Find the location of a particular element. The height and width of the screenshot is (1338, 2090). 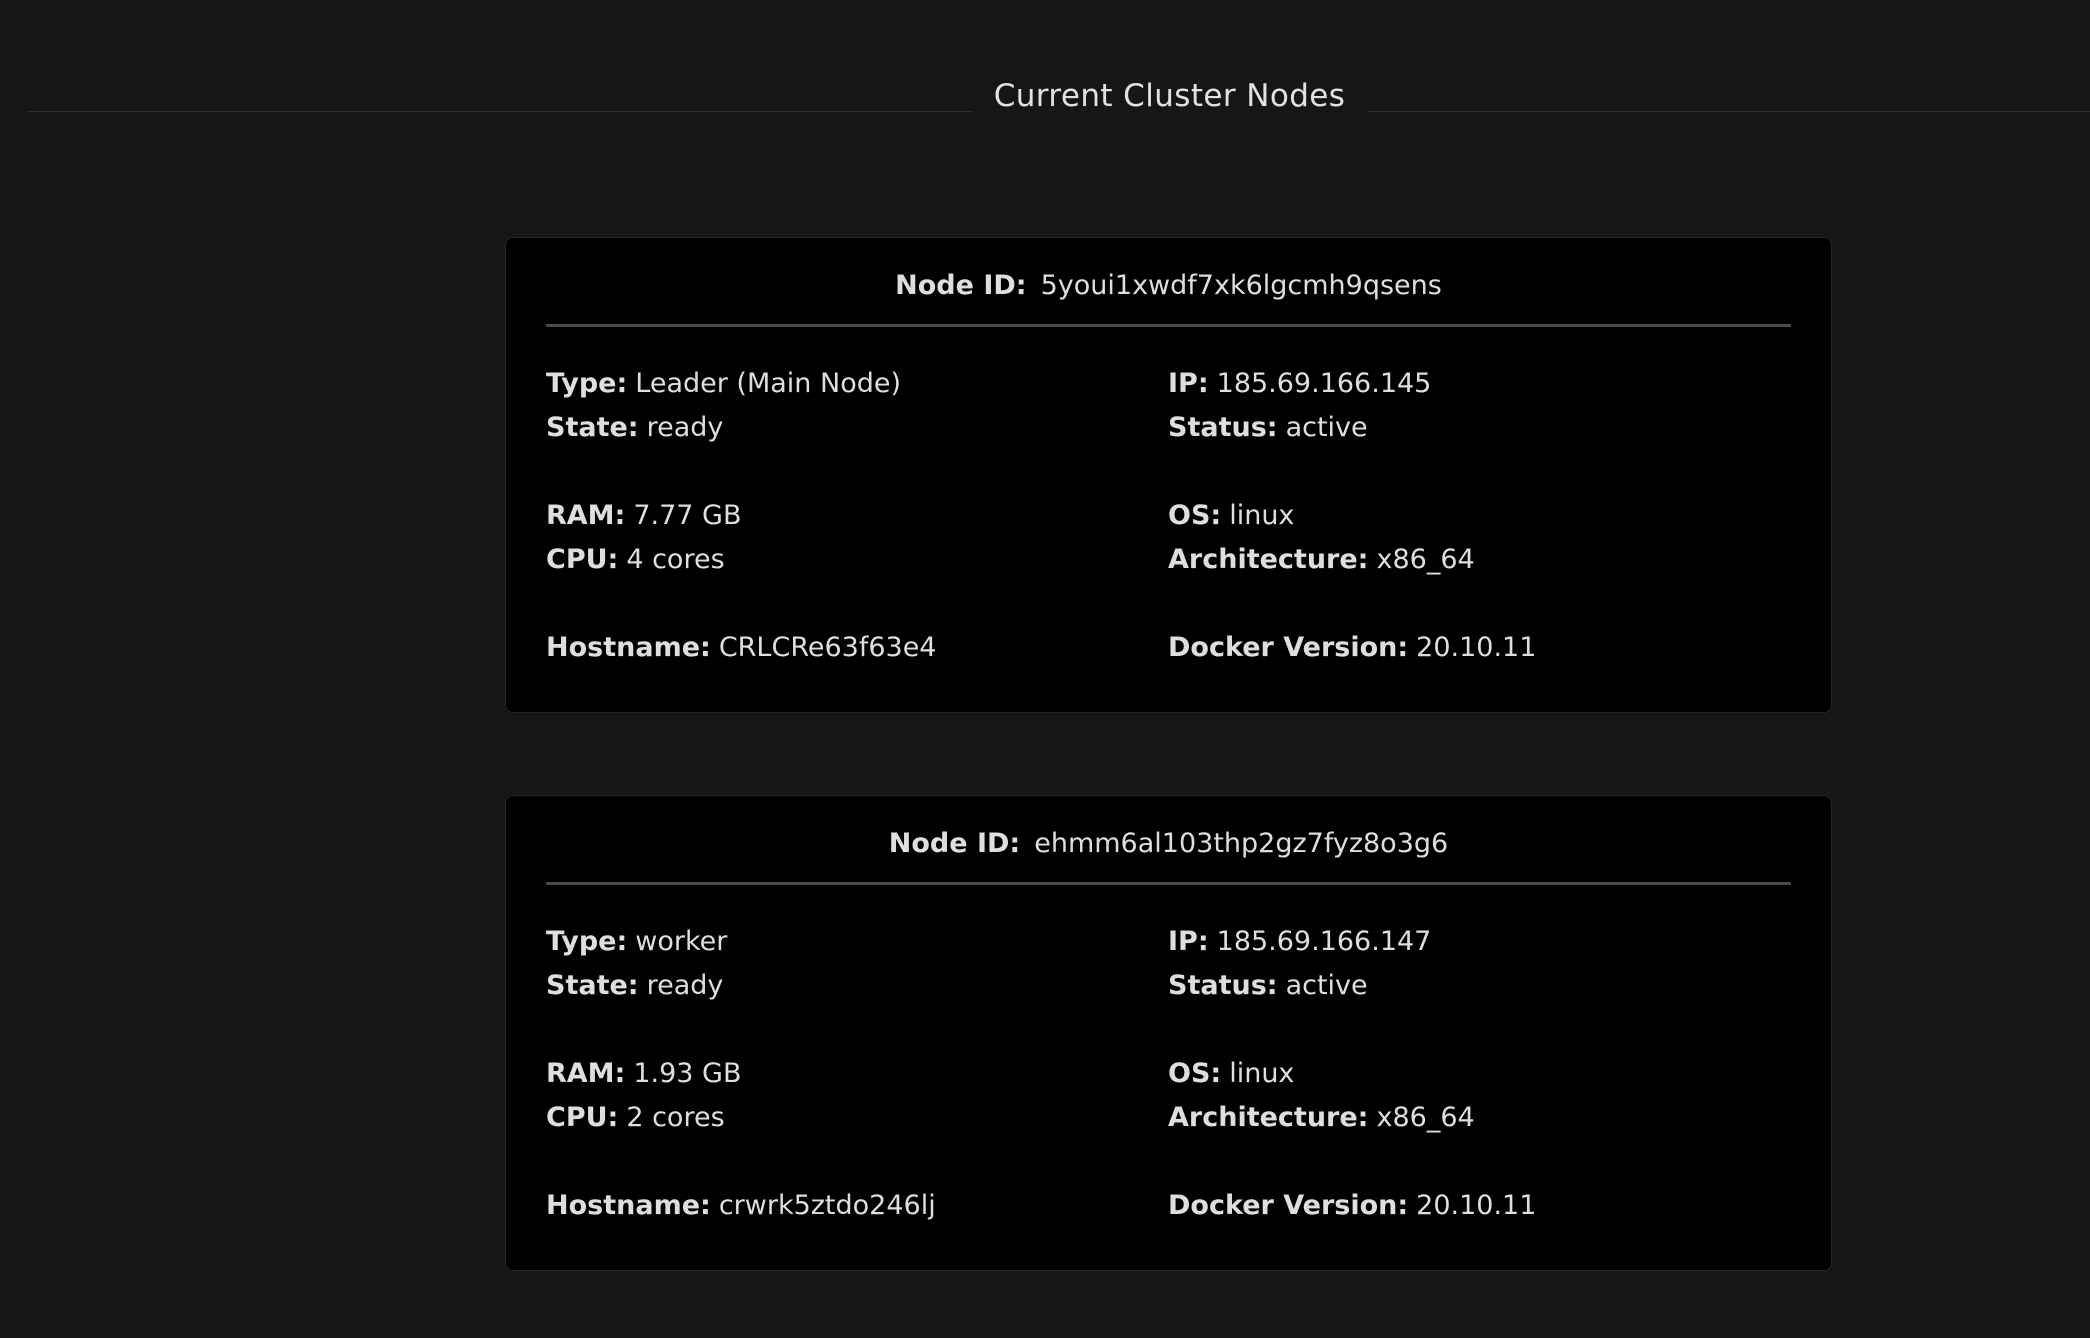

node-type-field: Type: worker is located at coordinates (636, 941).